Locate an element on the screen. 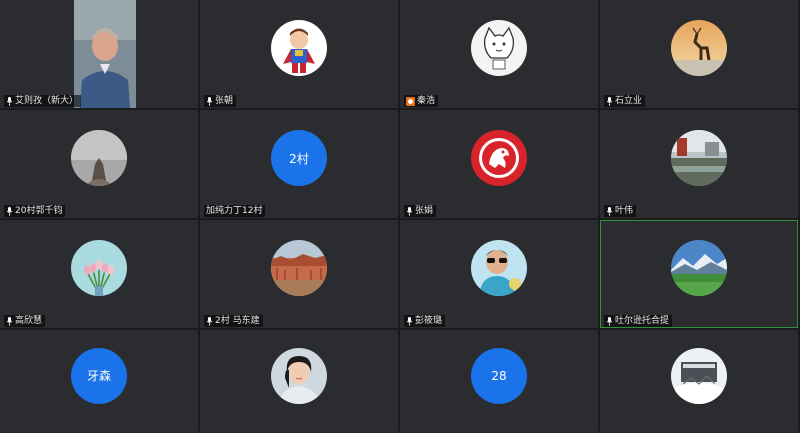 The width and height of the screenshot is (800, 433). participant-tile: 牙森 is located at coordinates (99, 381).